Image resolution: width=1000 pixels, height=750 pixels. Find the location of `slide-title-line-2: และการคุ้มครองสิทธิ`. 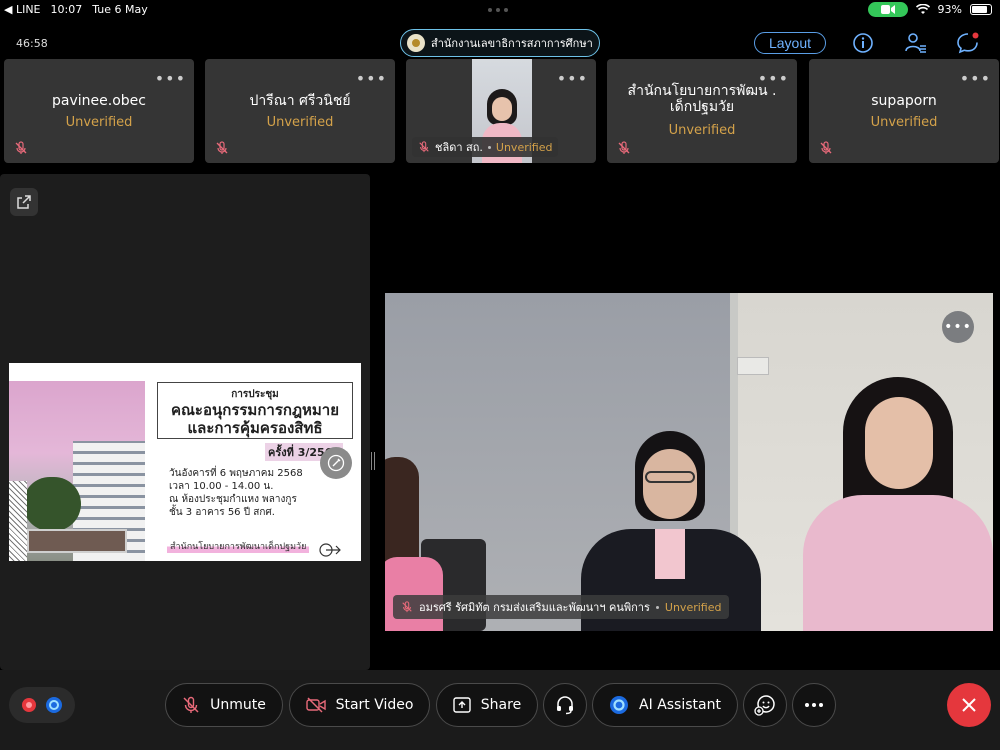

slide-title-line-2: และการคุ้มครองสิทธิ is located at coordinates (255, 428).